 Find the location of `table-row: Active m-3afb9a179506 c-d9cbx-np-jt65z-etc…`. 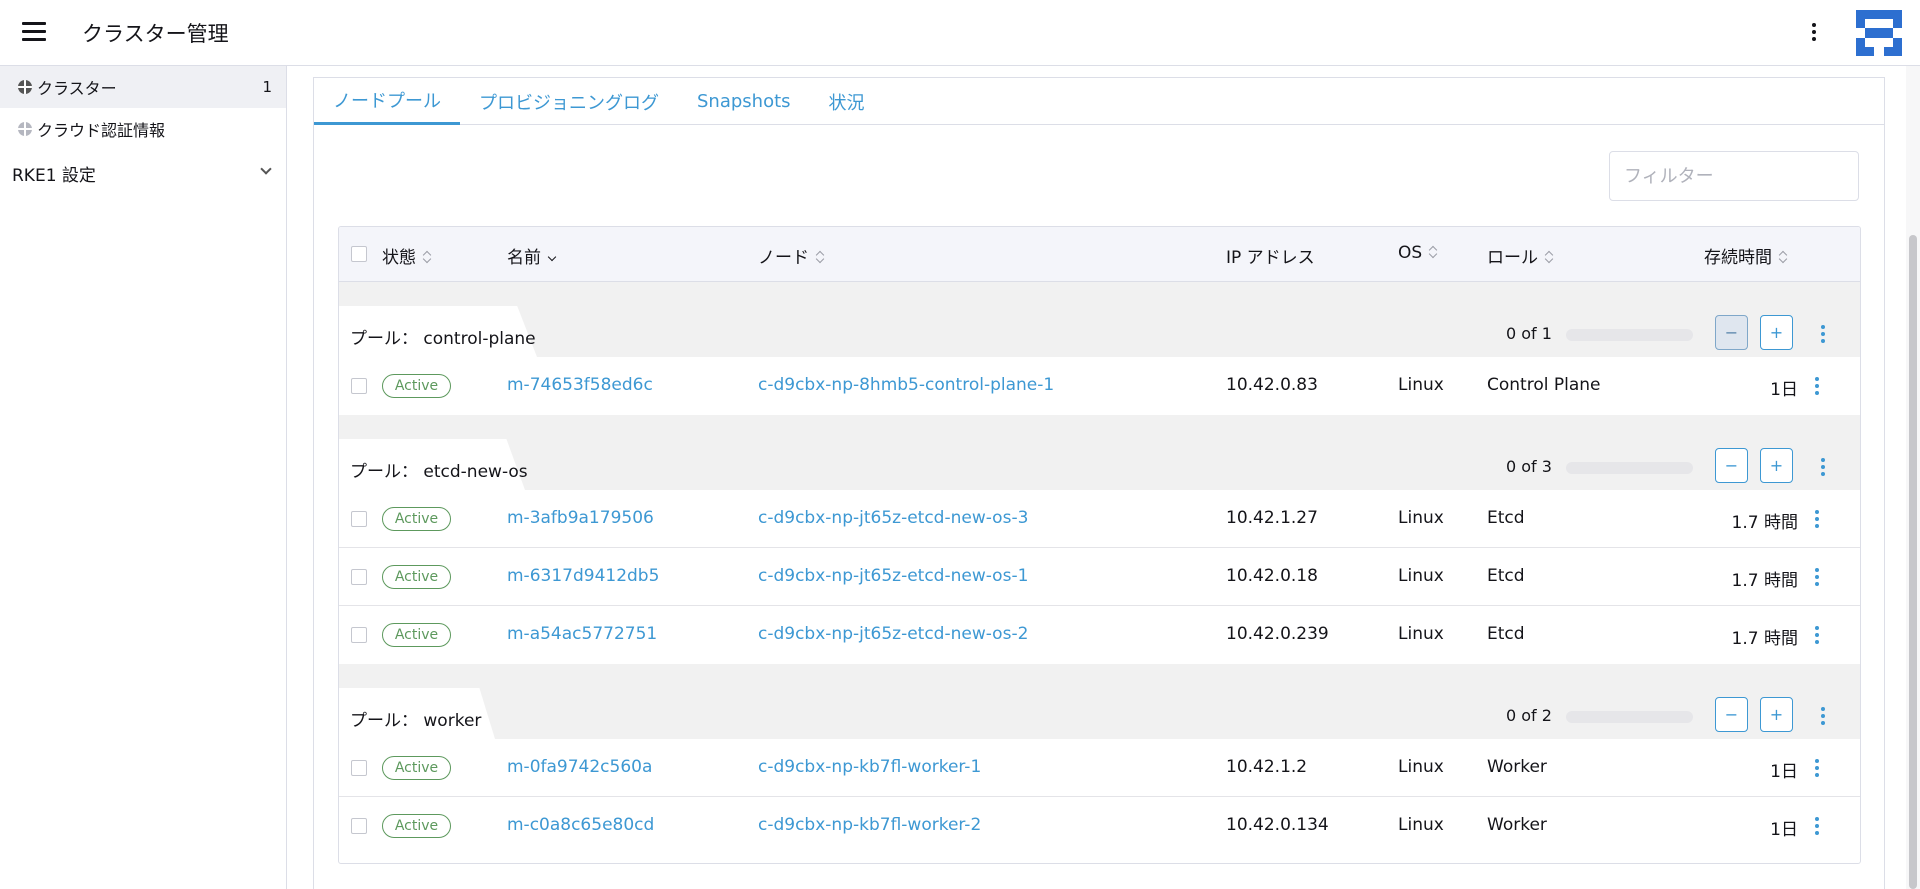

table-row: Active m-3afb9a179506 c-d9cbx-np-jt65z-etc… is located at coordinates (1099, 519).